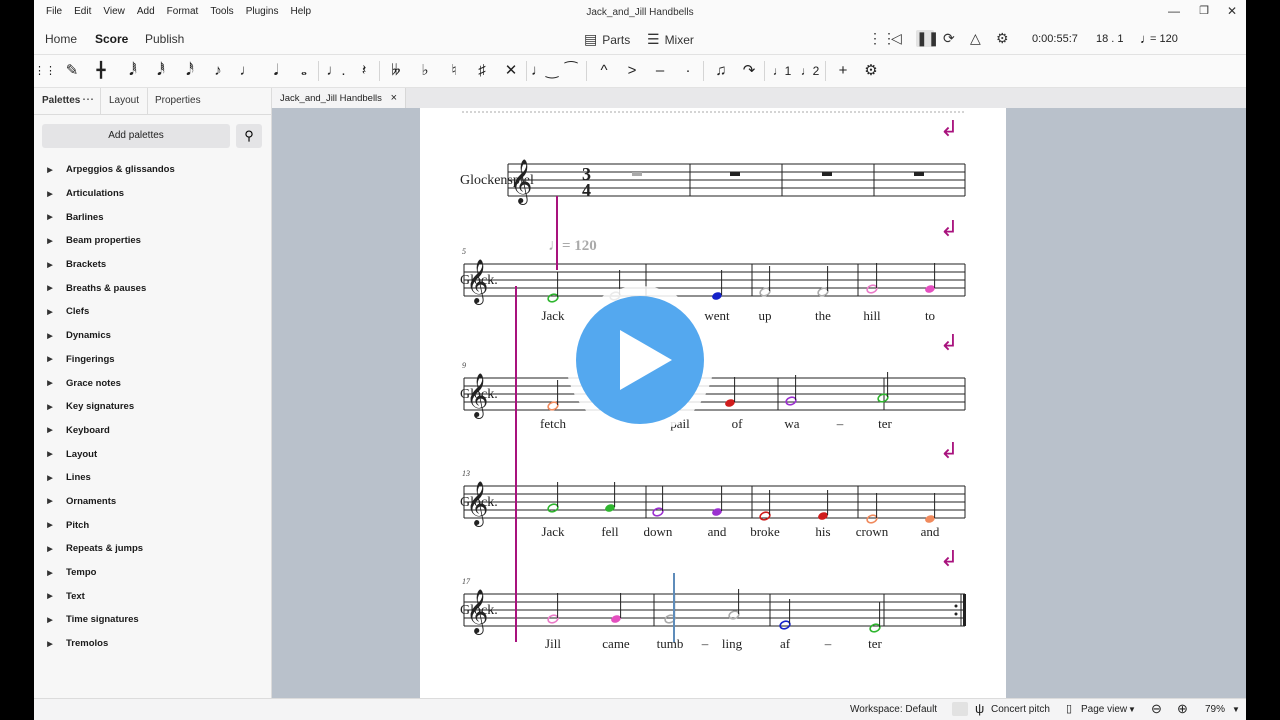  What do you see at coordinates (152, 288) in the screenshot?
I see `palette-breaths: ▶ Breaths & pauses` at bounding box center [152, 288].